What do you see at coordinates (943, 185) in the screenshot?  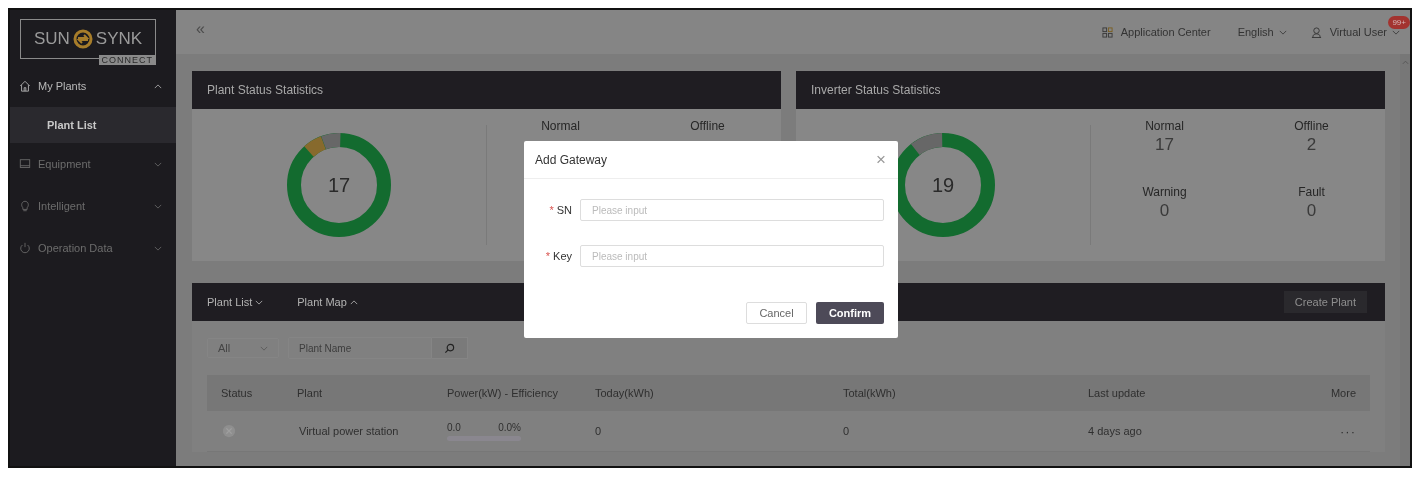 I see `total-count: 19` at bounding box center [943, 185].